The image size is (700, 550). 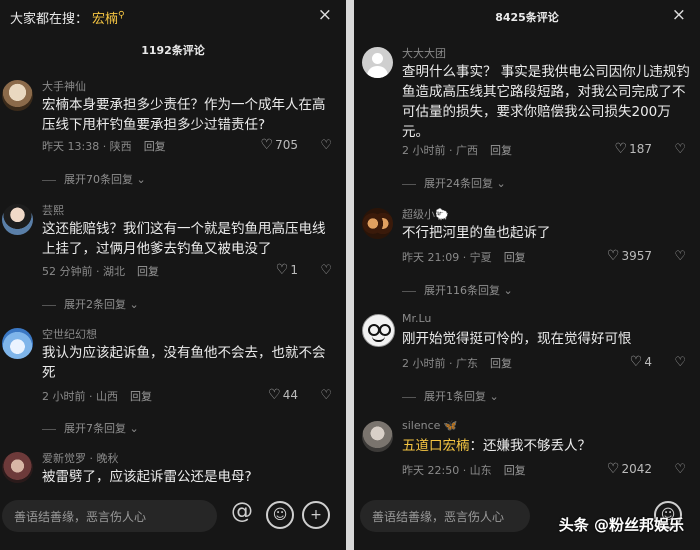 I want to click on expand-replies-button: 展开2条回复 ⌄, so click(x=90, y=304).